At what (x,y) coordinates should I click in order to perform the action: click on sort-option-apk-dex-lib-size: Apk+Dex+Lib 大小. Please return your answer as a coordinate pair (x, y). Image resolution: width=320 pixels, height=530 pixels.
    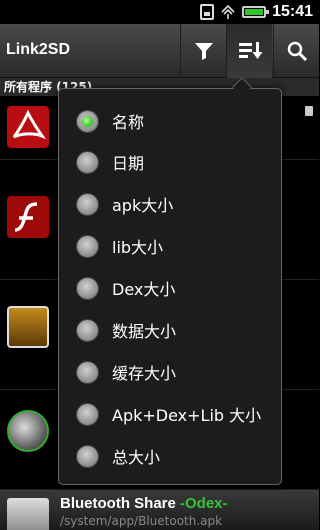
    Looking at the image, I should click on (170, 414).